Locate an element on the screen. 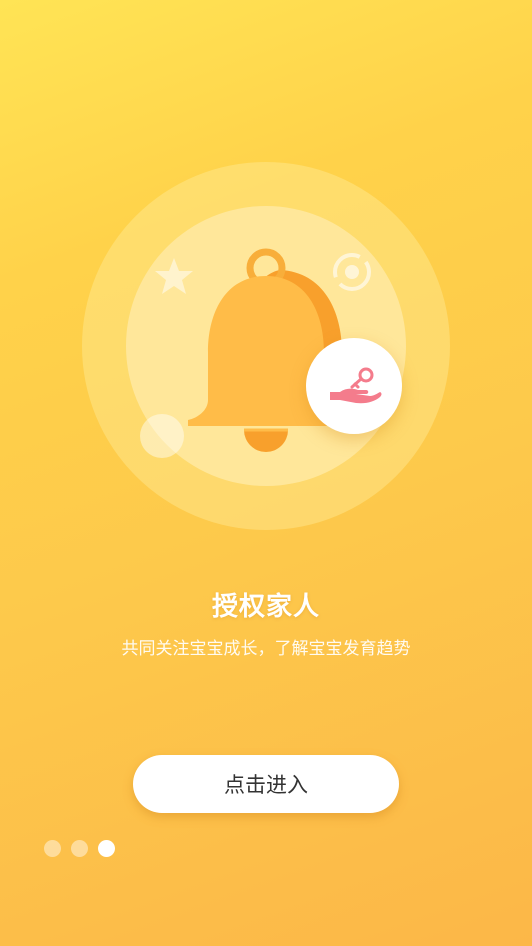 The height and width of the screenshot is (946, 532). circle-icon is located at coordinates (162, 436).